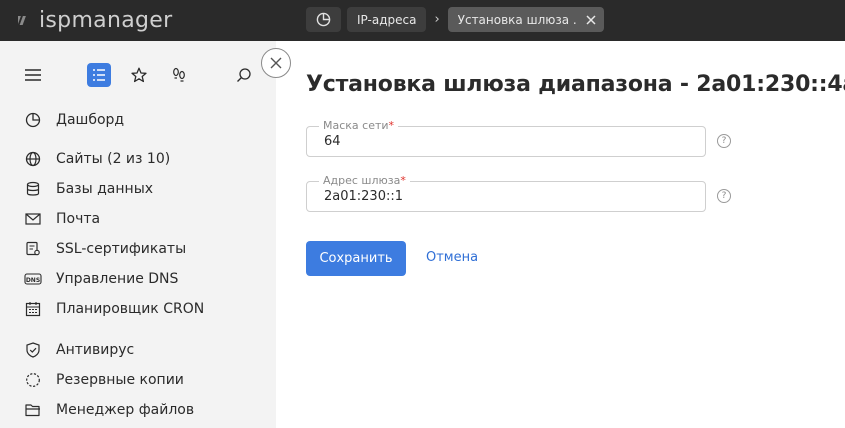 Image resolution: width=845 pixels, height=428 pixels. I want to click on footprints-icon, so click(179, 75).